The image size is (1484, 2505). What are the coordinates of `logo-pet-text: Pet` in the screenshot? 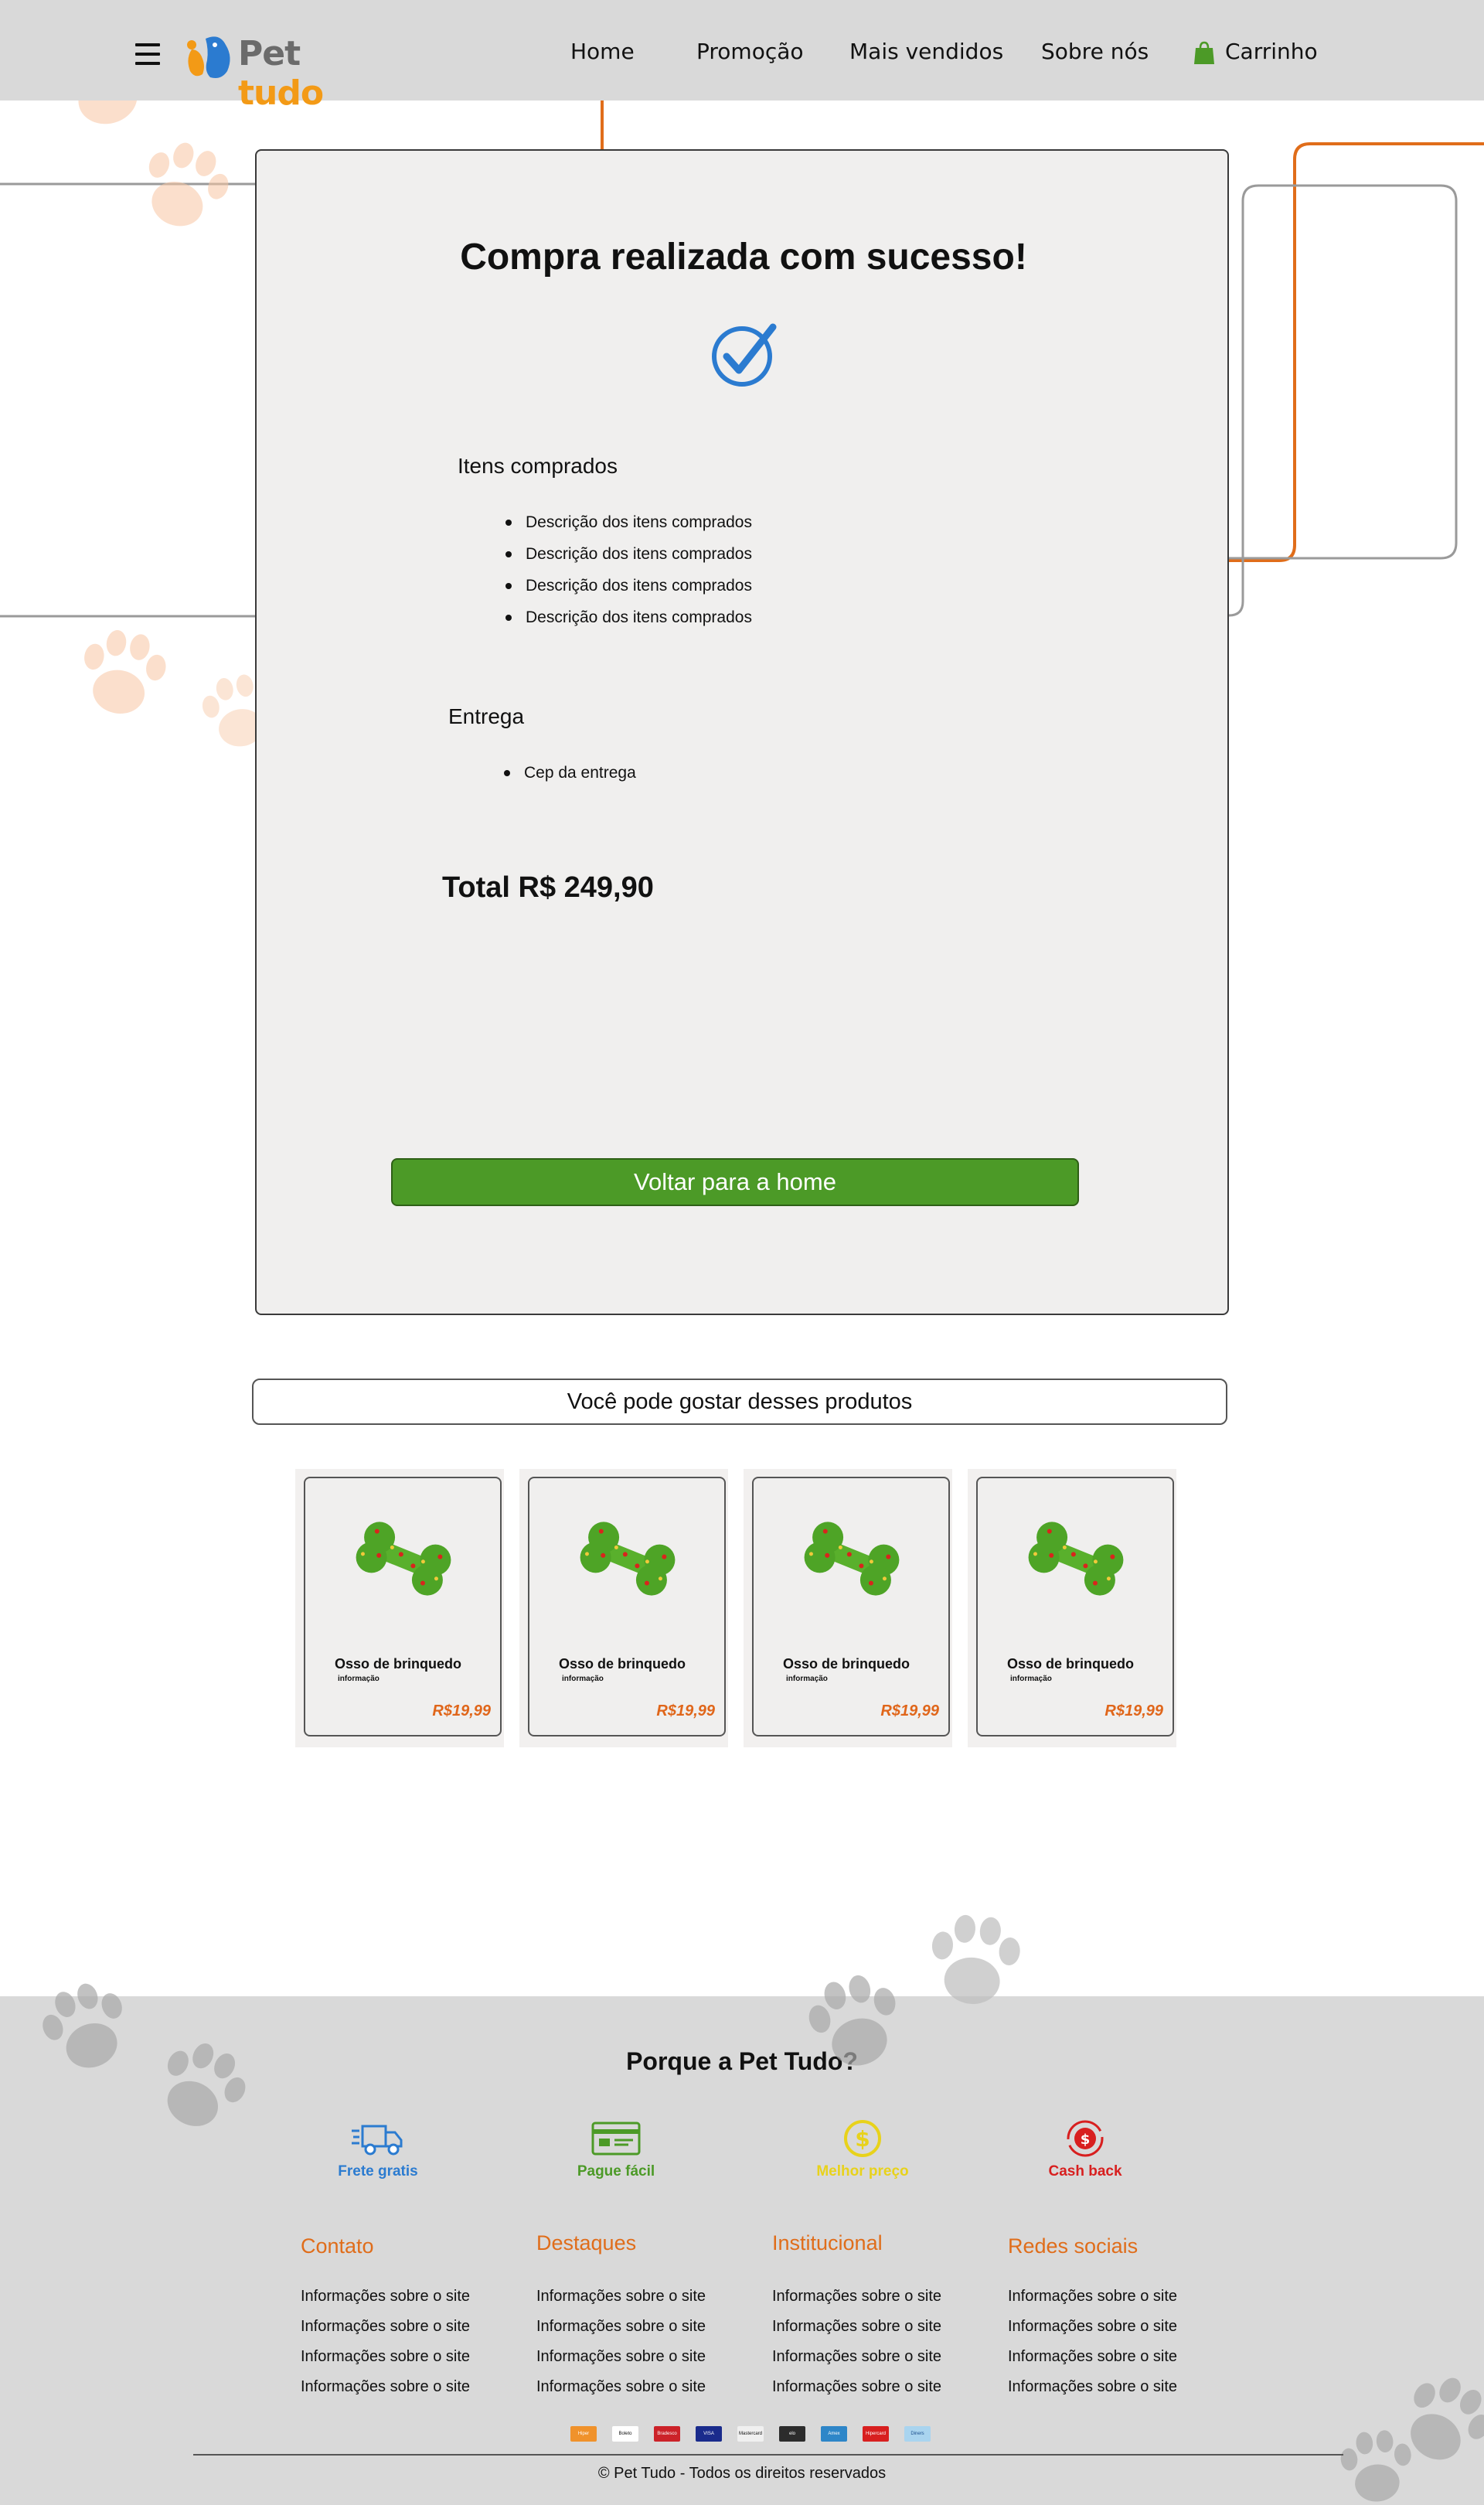 It's located at (269, 53).